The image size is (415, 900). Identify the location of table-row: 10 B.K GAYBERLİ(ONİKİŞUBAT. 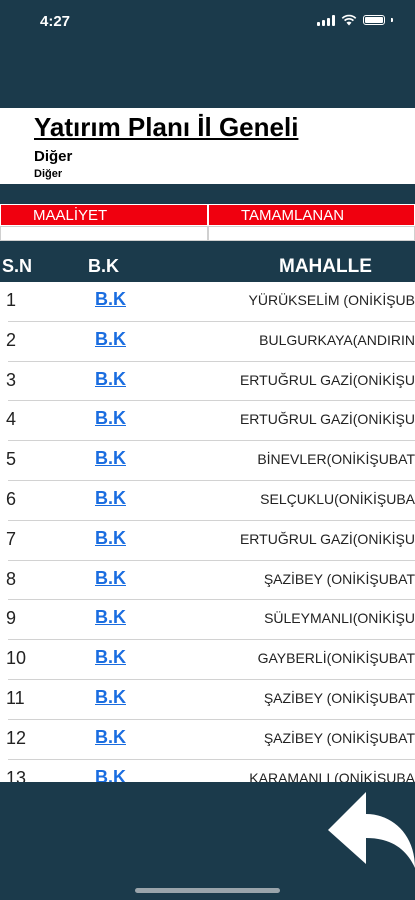
(207, 660).